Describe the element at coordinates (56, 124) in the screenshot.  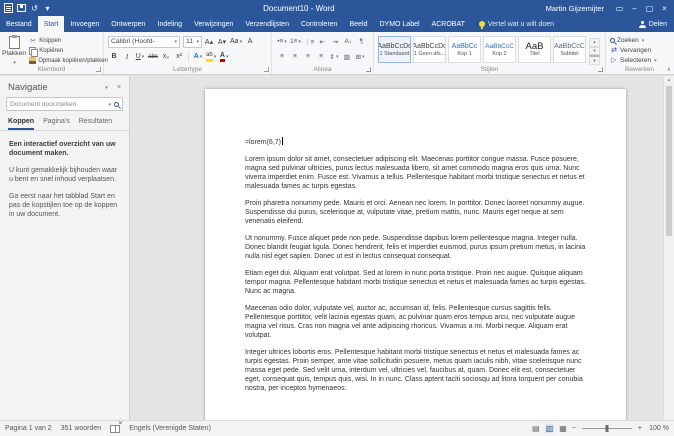
I see `nav-tab-paginas: Pagina's` at that location.